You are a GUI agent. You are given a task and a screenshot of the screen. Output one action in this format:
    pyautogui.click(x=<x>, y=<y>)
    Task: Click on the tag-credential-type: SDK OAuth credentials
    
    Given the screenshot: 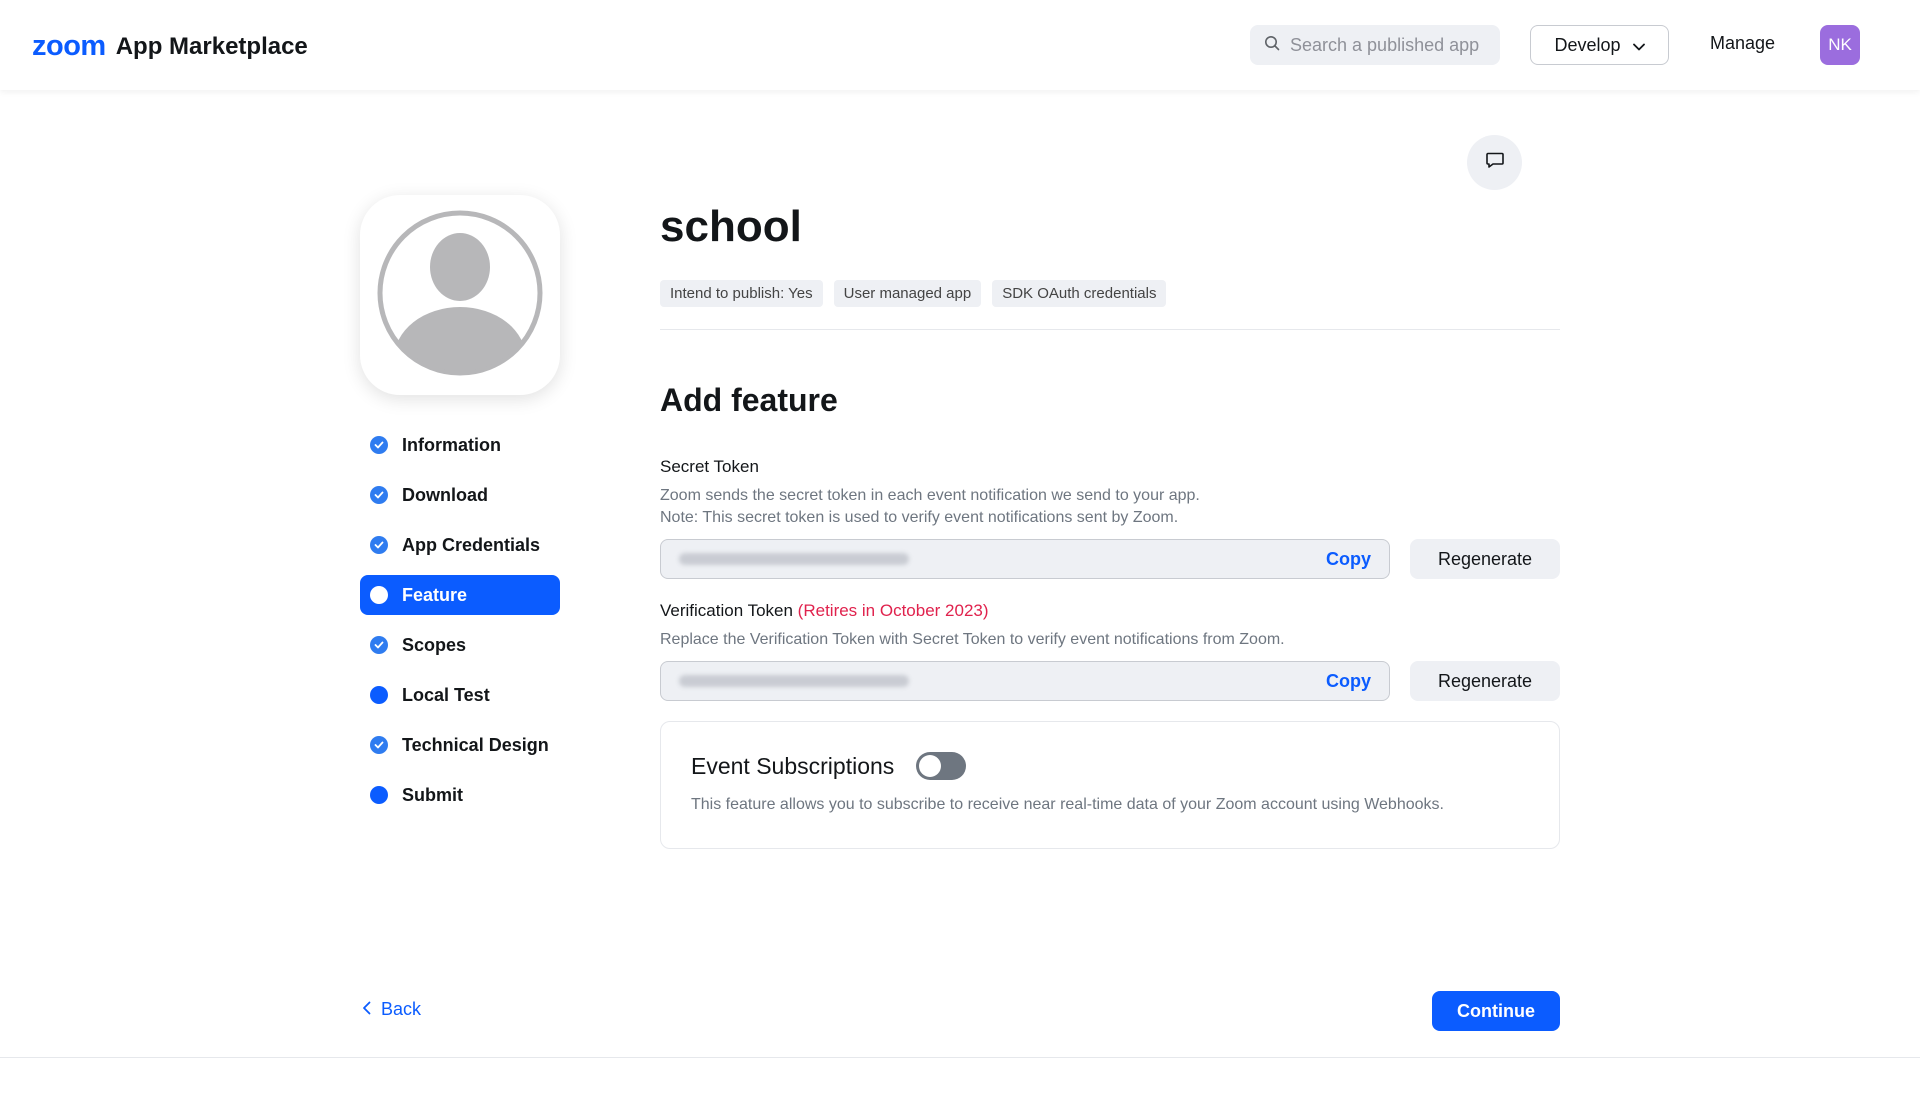 What is the action you would take?
    pyautogui.click(x=1079, y=293)
    